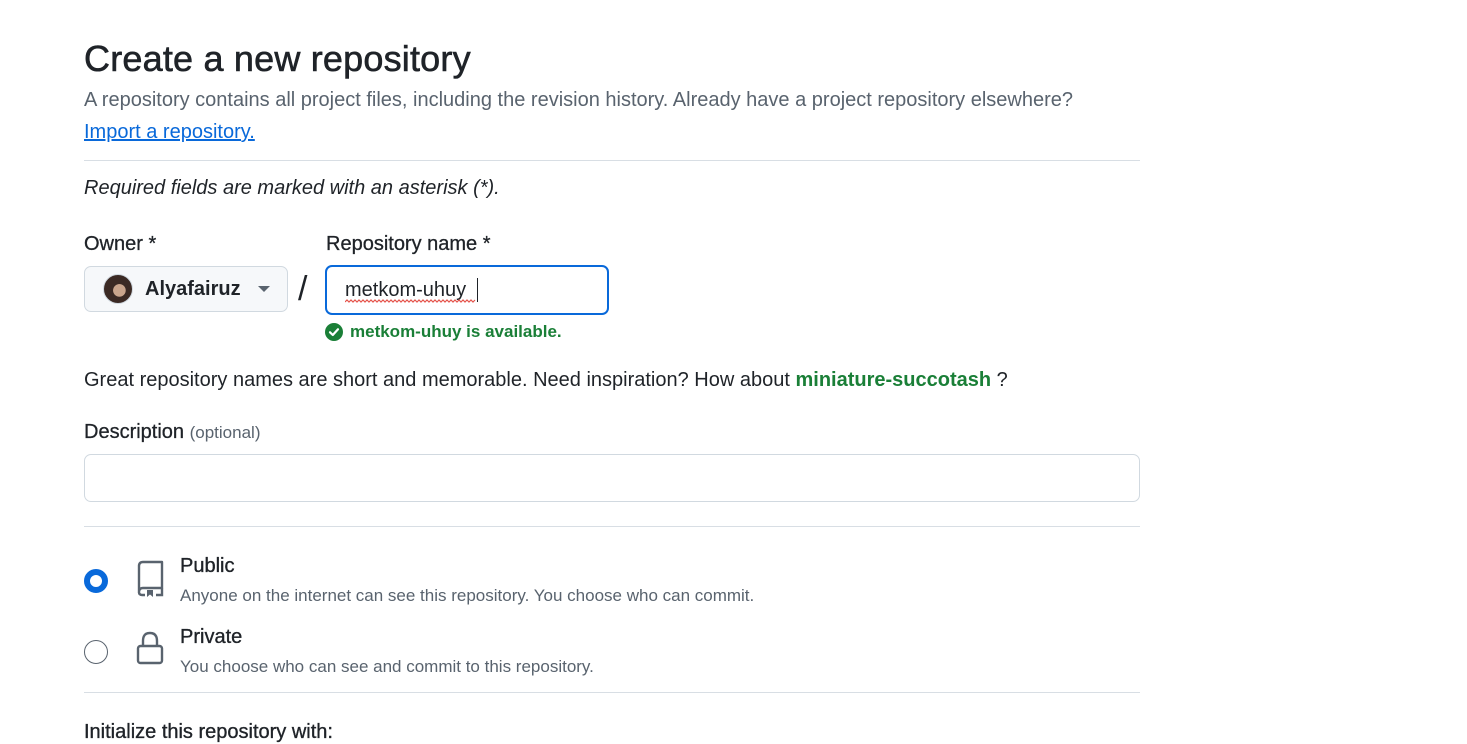  I want to click on availability-text: metkom-uhuy is available., so click(456, 331).